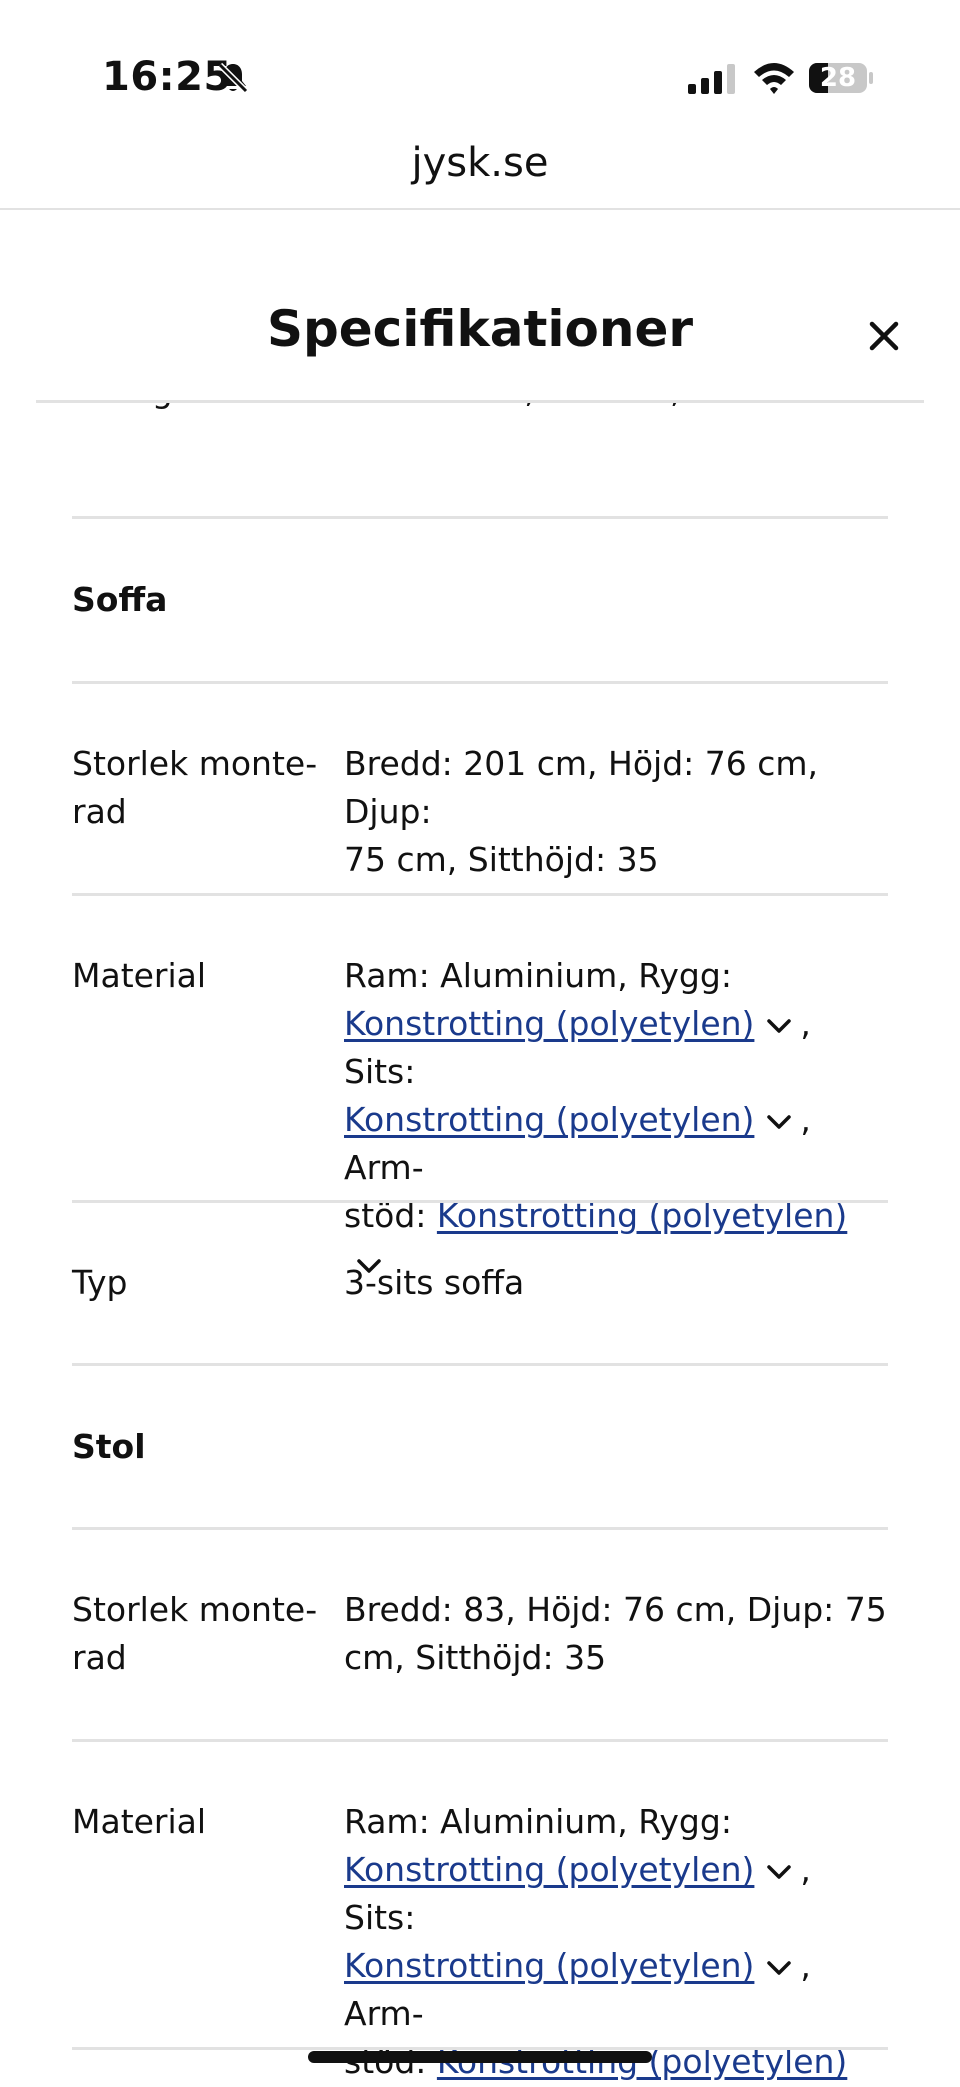  I want to click on spec-value: 3-sits soffa, so click(434, 1282).